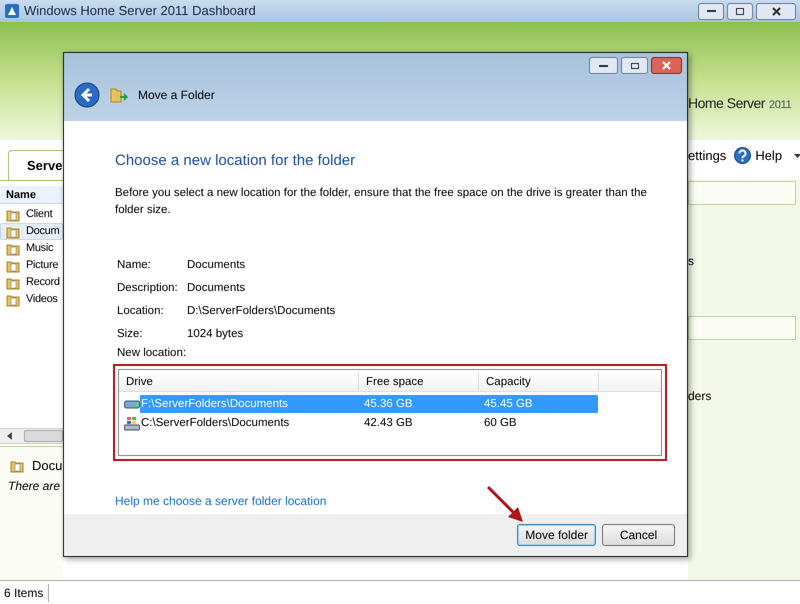  Describe the element at coordinates (700, 396) in the screenshot. I see `panel-text: ders` at that location.